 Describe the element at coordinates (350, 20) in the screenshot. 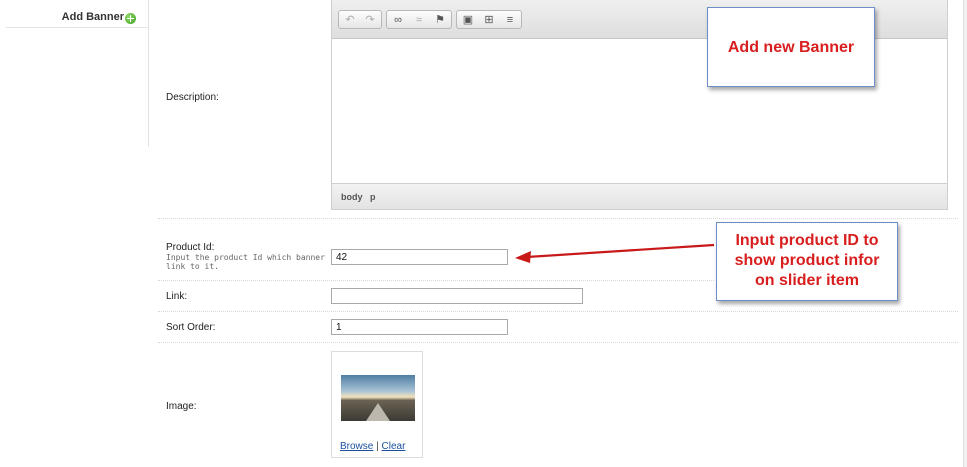

I see `undo-icon: ↶` at that location.